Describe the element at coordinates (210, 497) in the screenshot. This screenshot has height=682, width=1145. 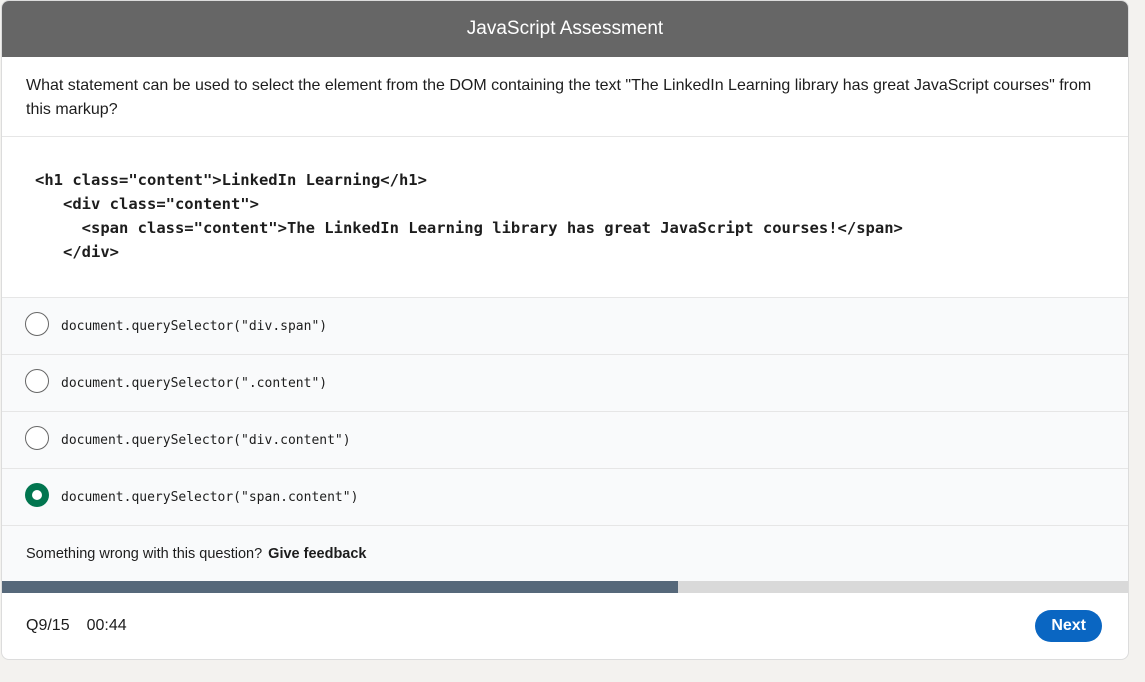
I see `answer-option-label: document.querySelector("span.content")` at that location.